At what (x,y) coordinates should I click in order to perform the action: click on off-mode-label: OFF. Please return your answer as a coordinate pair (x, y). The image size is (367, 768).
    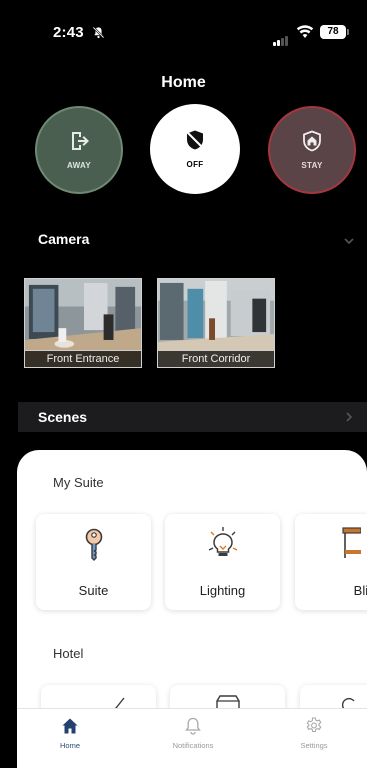
    Looking at the image, I should click on (195, 164).